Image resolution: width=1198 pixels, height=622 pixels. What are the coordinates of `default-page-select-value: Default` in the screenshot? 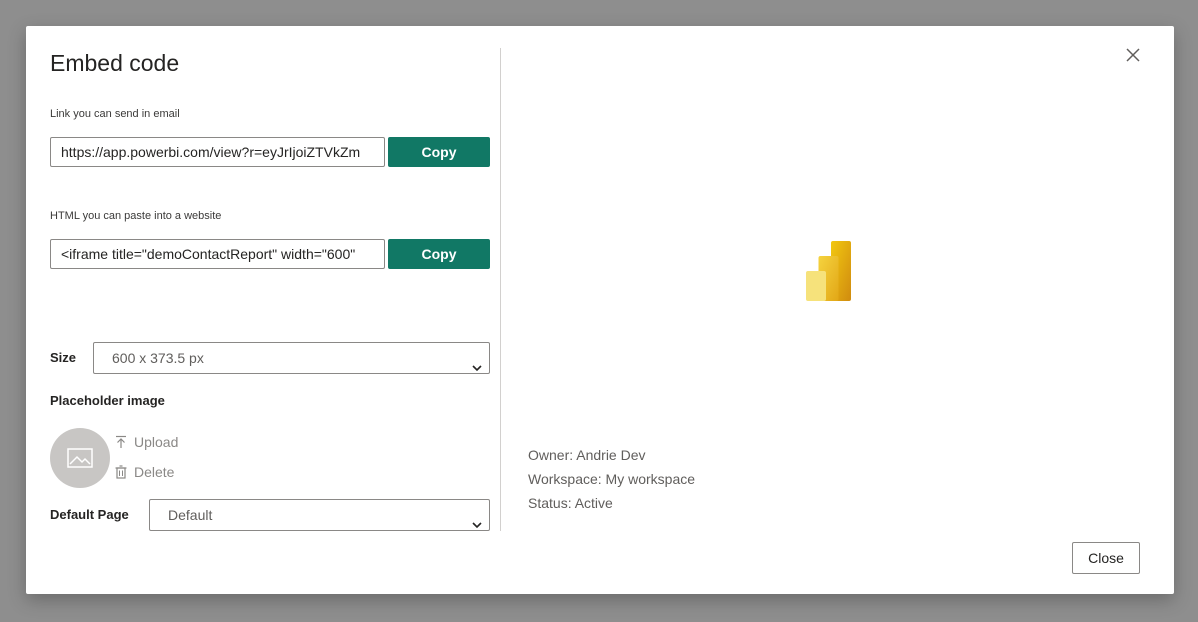 It's located at (190, 515).